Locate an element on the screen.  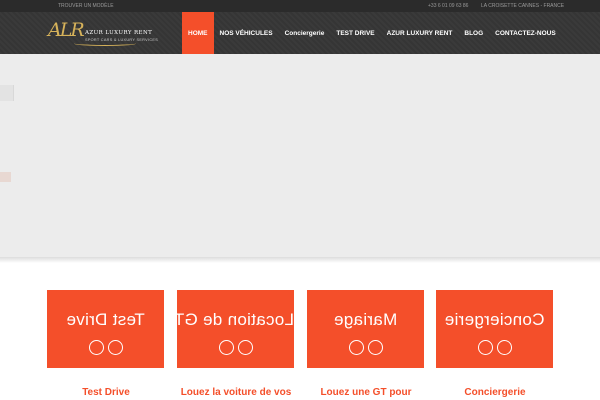
service-box-title: Test Drive is located at coordinates (105, 319).